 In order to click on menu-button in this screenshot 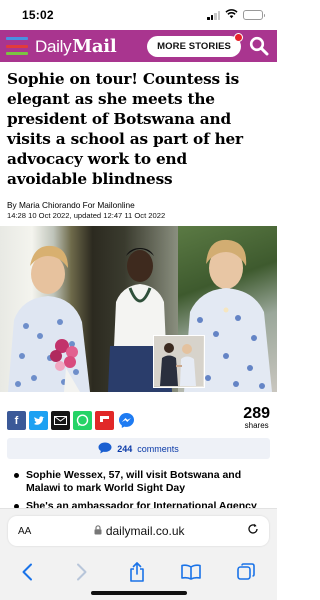, I will do `click(17, 46)`.